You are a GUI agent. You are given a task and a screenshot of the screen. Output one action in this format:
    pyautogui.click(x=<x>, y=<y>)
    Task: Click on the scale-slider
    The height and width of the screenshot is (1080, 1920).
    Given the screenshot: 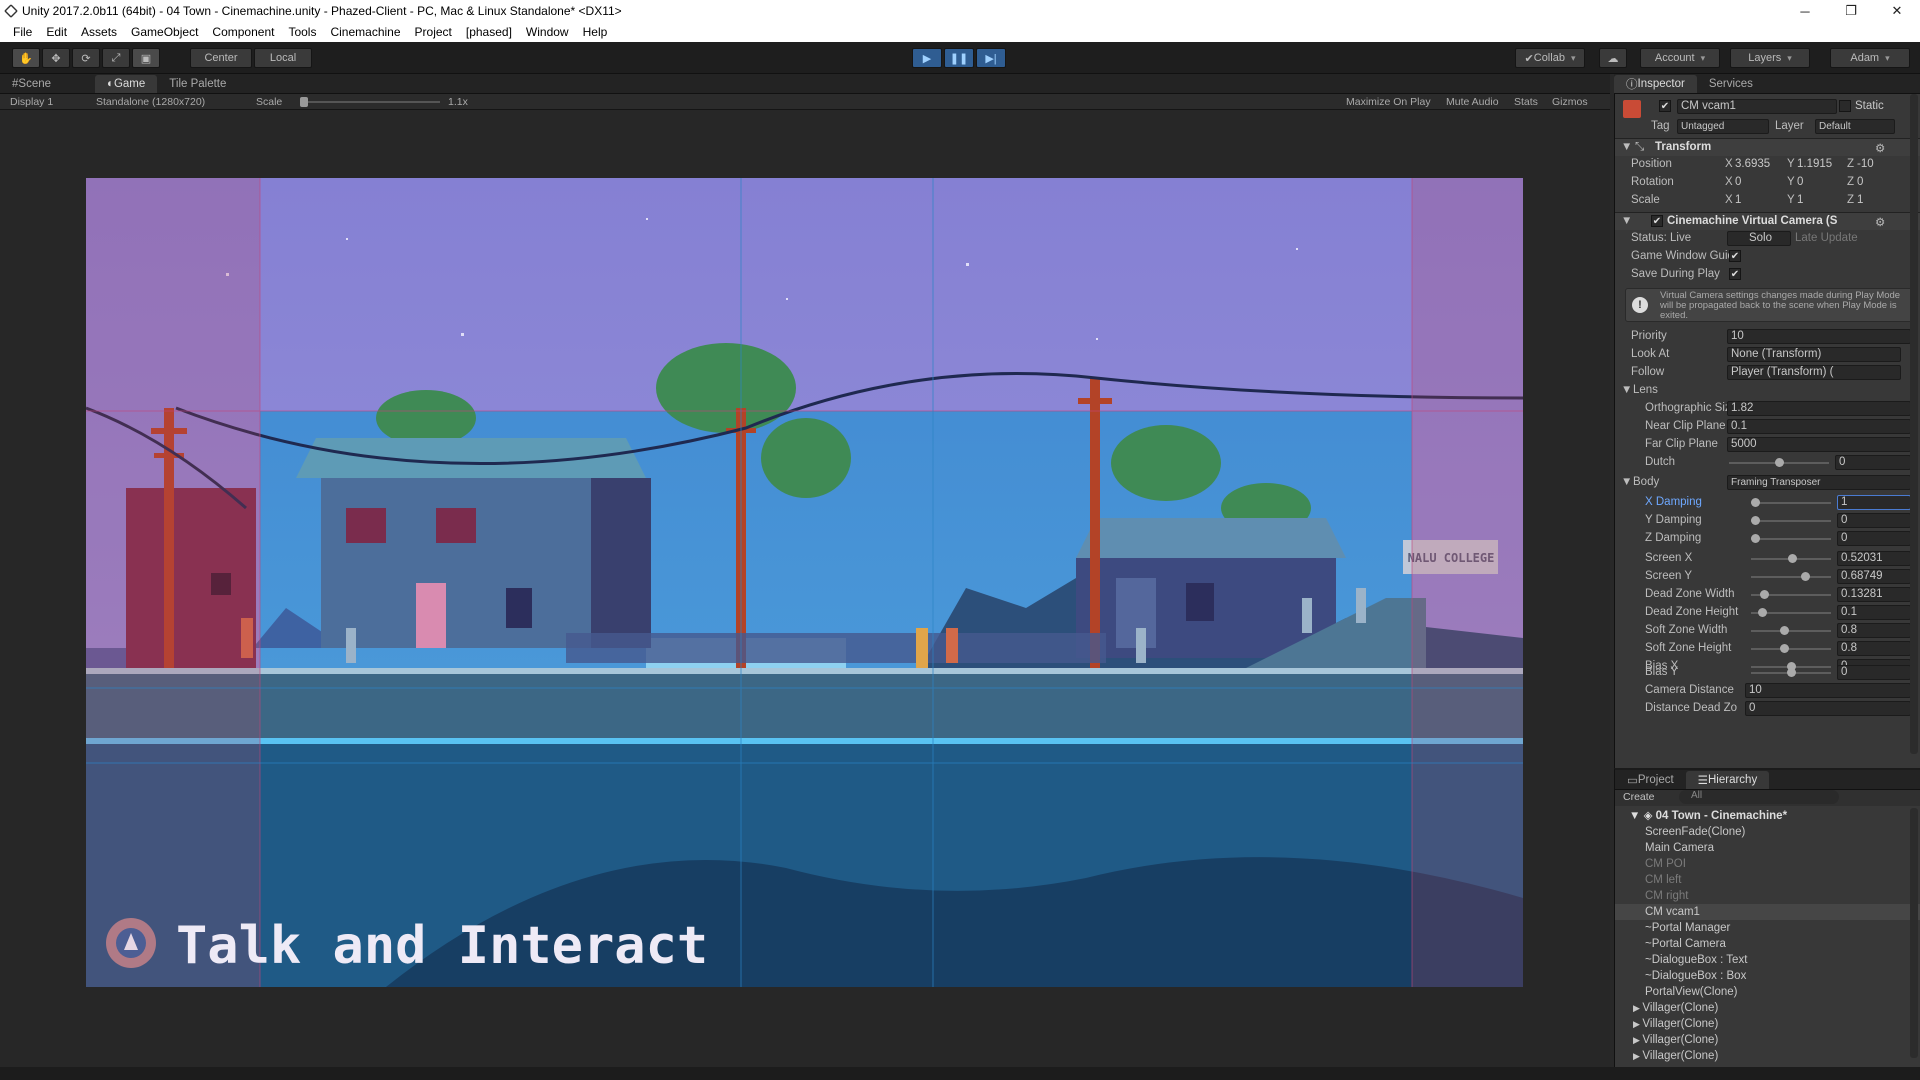 What is the action you would take?
    pyautogui.click(x=370, y=102)
    